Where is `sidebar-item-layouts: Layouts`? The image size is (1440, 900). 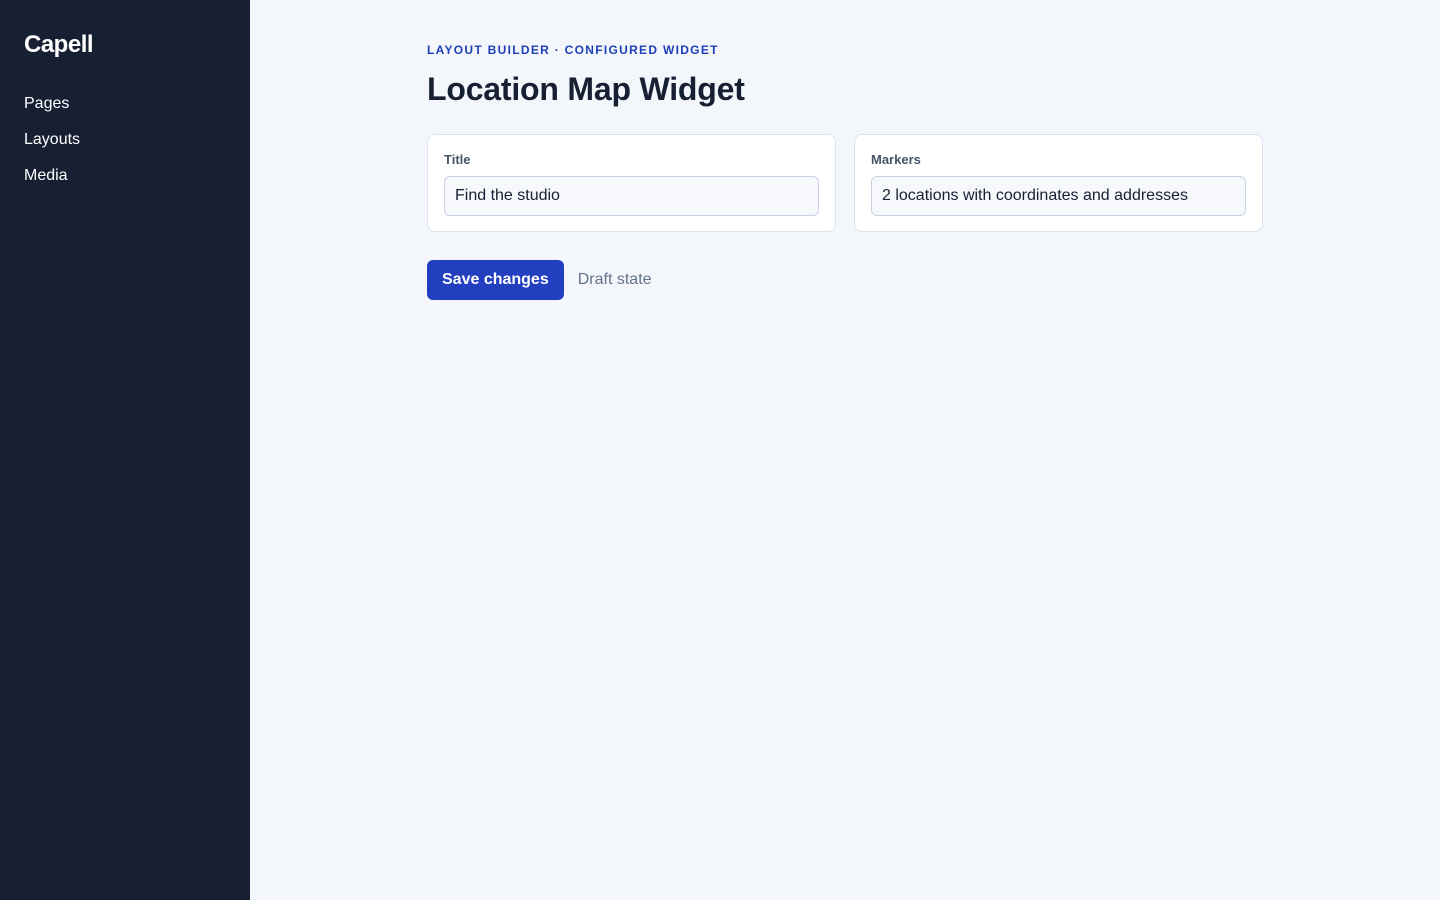 sidebar-item-layouts: Layouts is located at coordinates (125, 148).